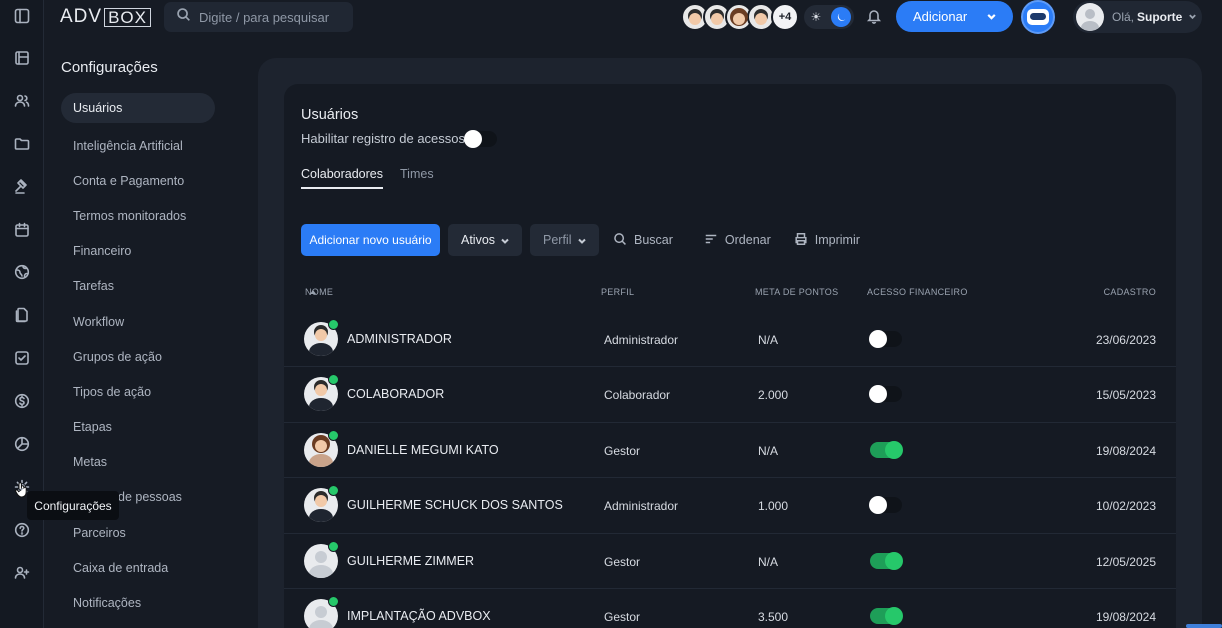 This screenshot has width=1222, height=628. What do you see at coordinates (138, 145) in the screenshot?
I see `menu-item-ia: Inteligência Artificial` at bounding box center [138, 145].